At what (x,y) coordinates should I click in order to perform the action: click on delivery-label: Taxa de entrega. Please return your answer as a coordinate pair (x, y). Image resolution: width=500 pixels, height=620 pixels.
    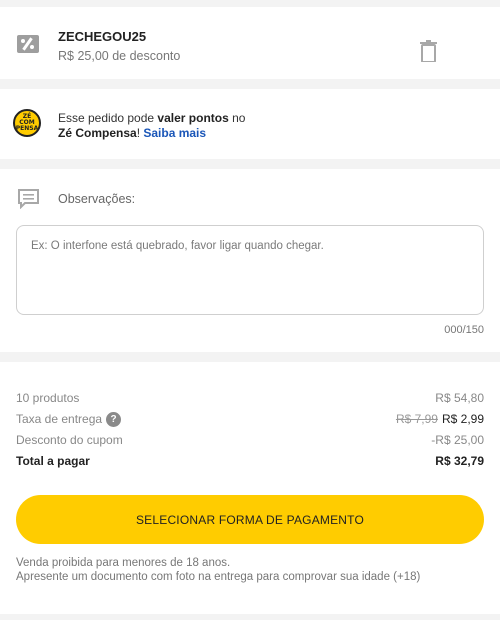
    Looking at the image, I should click on (59, 419).